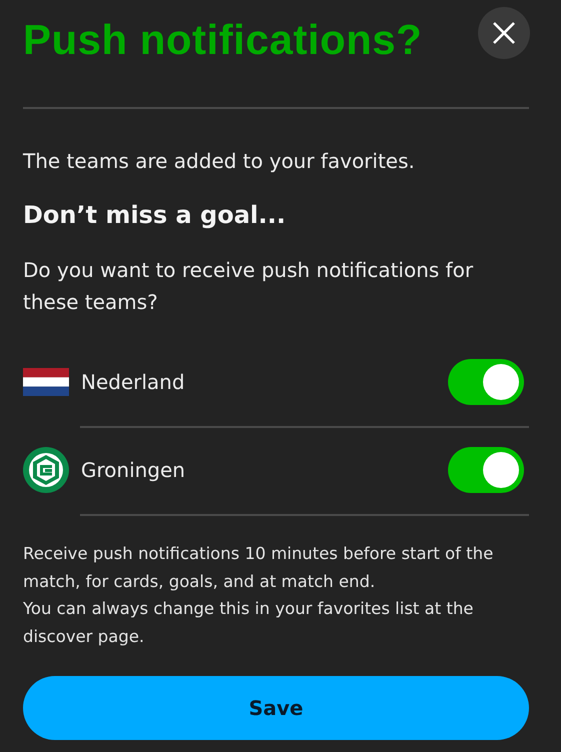 This screenshot has width=561, height=752. I want to click on close-button, so click(504, 33).